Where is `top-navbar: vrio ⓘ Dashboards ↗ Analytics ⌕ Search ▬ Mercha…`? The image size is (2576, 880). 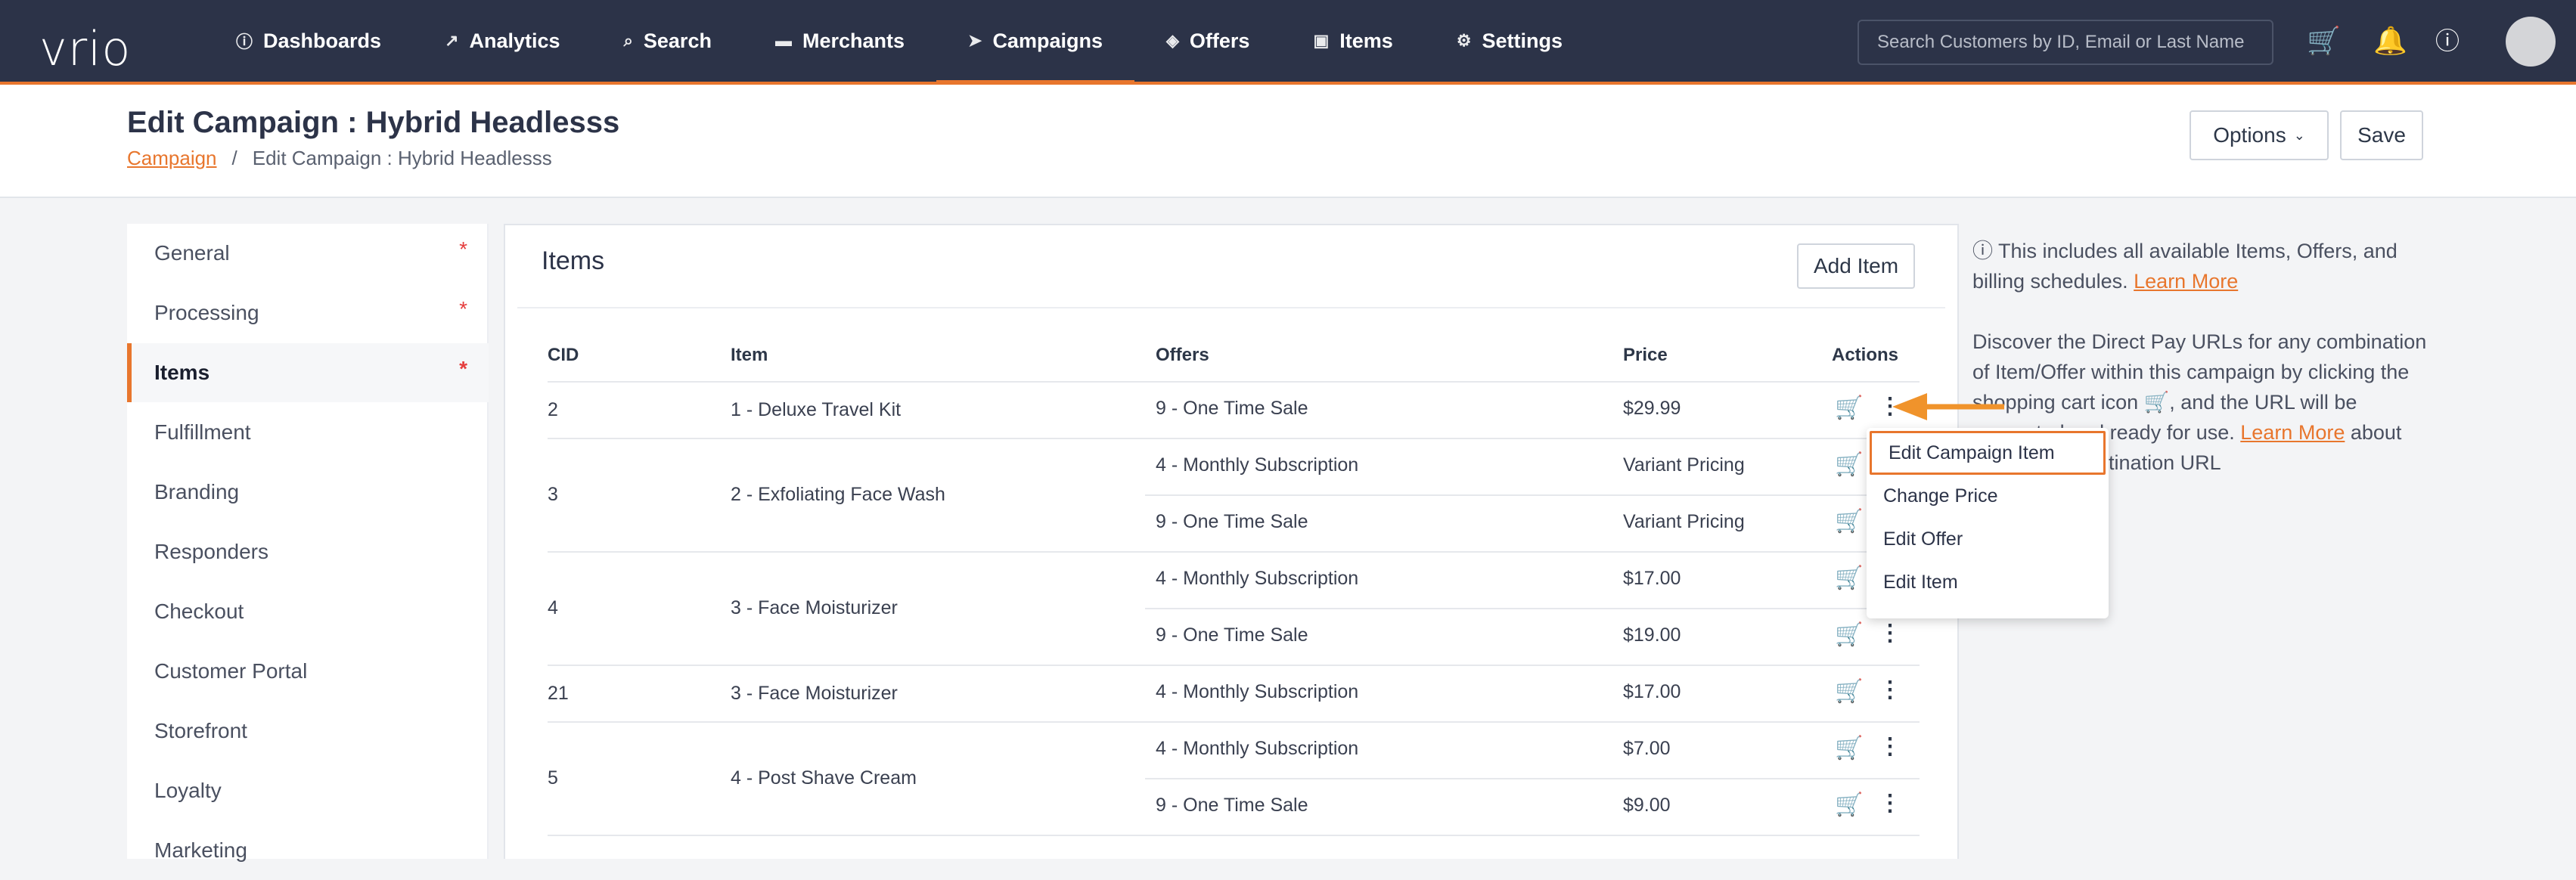 top-navbar: vrio ⓘ Dashboards ↗ Analytics ⌕ Search ▬ Mercha… is located at coordinates (1288, 42).